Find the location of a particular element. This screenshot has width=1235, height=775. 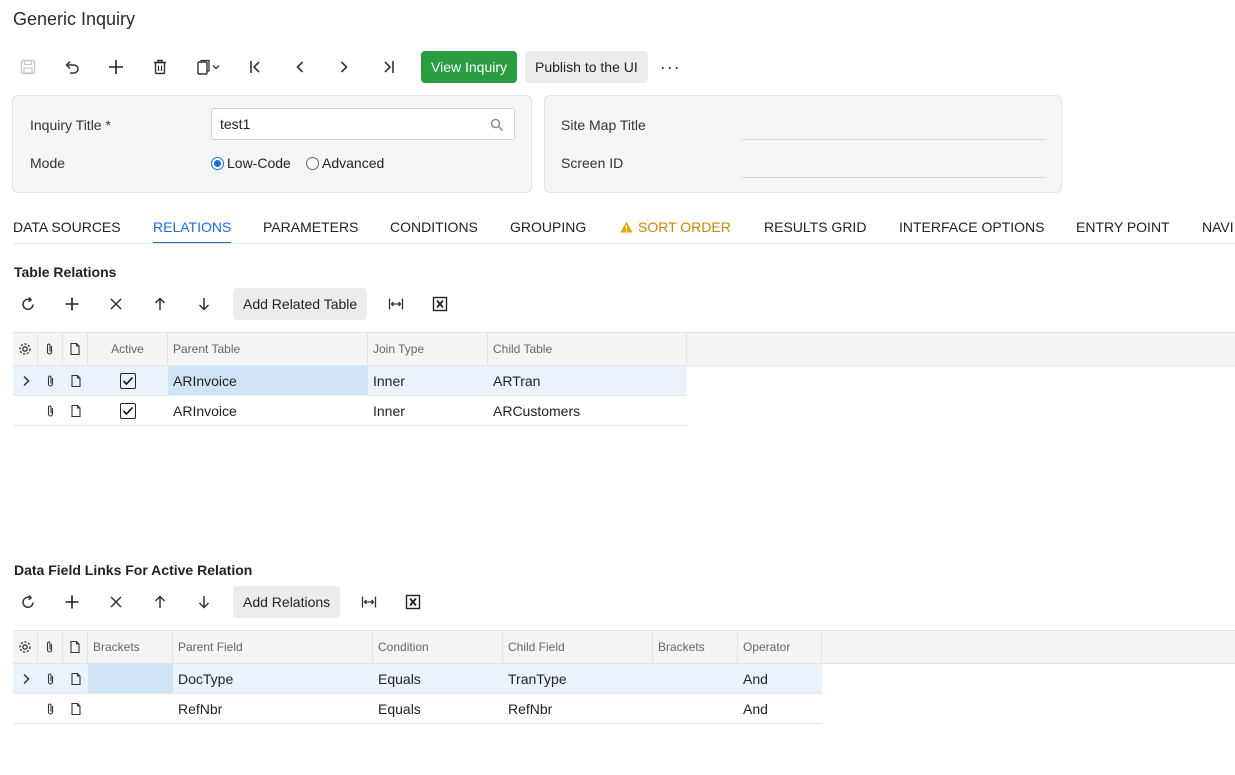

parent-field-cell: RefNbr is located at coordinates (273, 708).